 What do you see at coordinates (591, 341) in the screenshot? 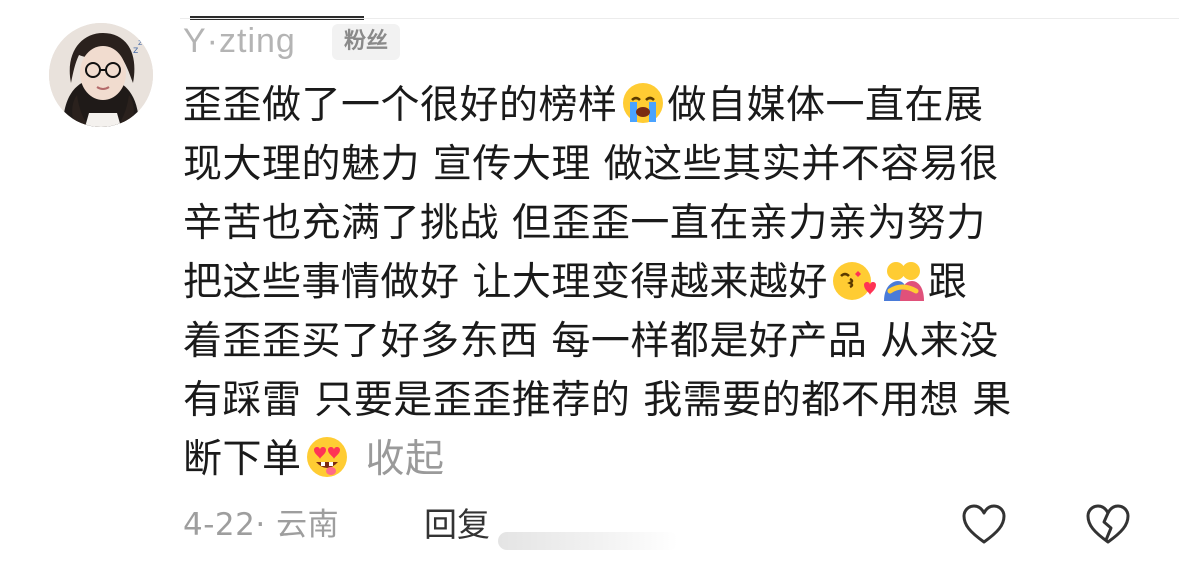
I see `comment-text: 着歪歪买了好多东西 每一样都是好产品 从来没` at bounding box center [591, 341].